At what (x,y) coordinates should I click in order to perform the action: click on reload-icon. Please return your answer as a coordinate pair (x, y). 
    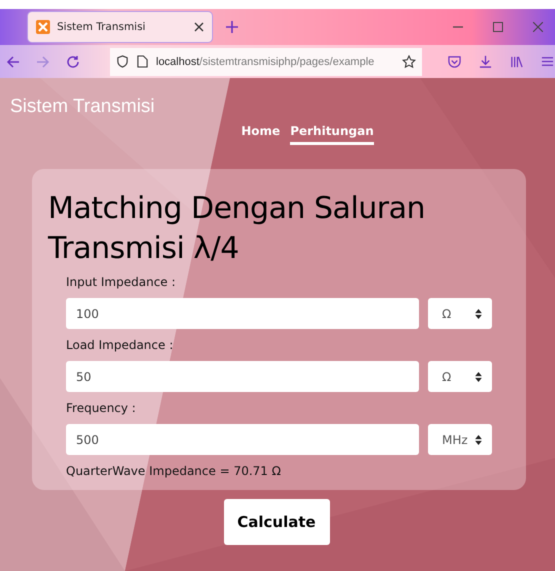
    Looking at the image, I should click on (73, 61).